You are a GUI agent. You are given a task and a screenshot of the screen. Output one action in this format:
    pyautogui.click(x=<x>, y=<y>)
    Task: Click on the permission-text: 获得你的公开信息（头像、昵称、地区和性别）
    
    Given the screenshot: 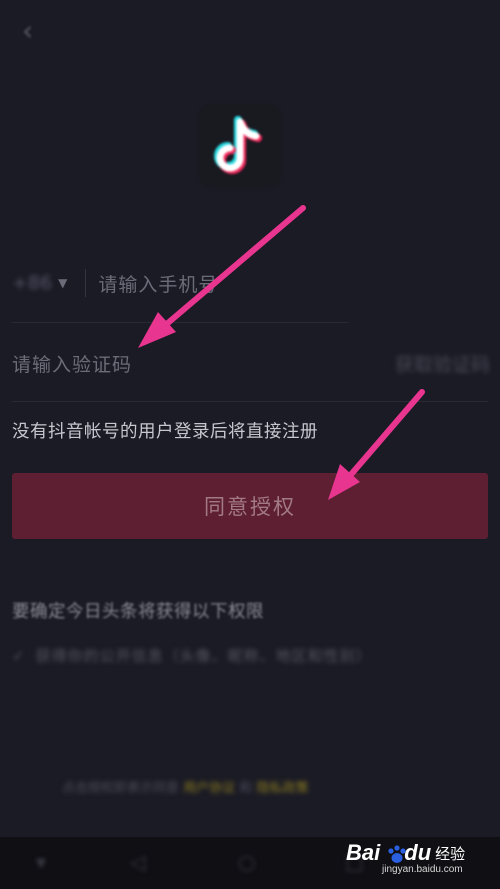 What is the action you would take?
    pyautogui.click(x=203, y=656)
    